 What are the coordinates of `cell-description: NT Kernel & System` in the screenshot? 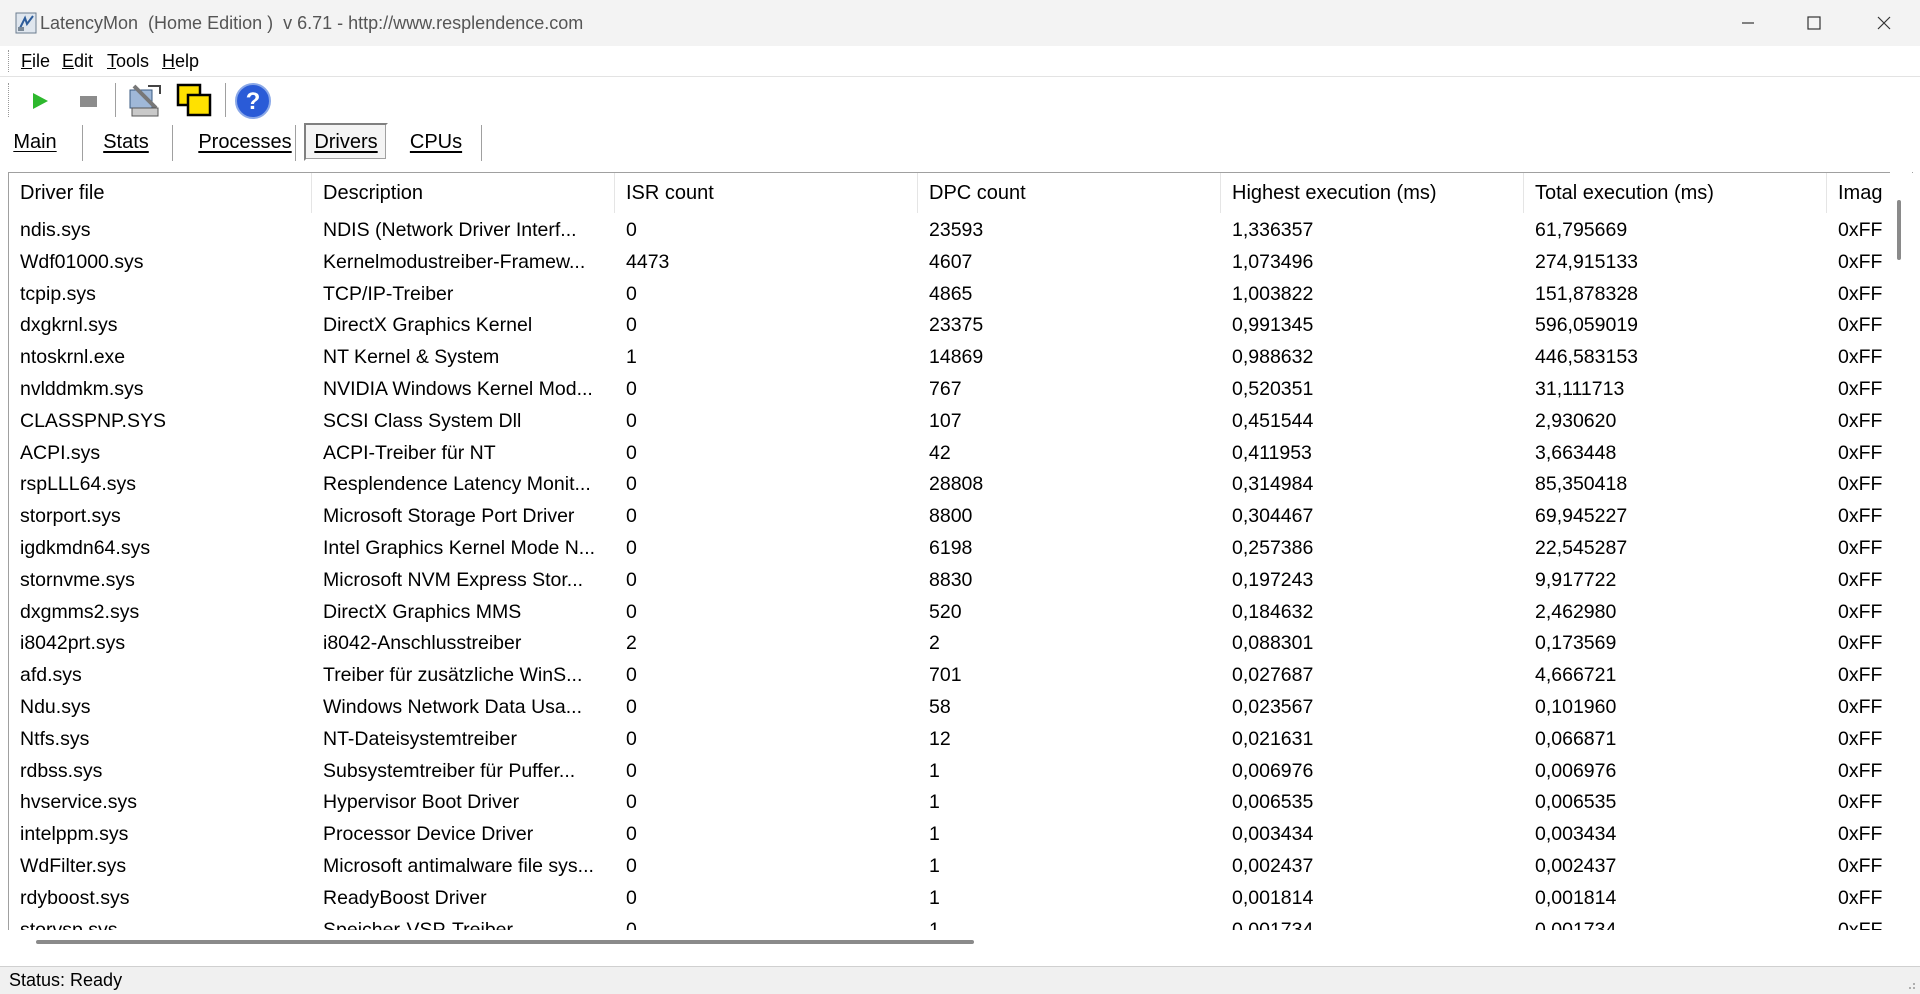 It's located at (411, 357).